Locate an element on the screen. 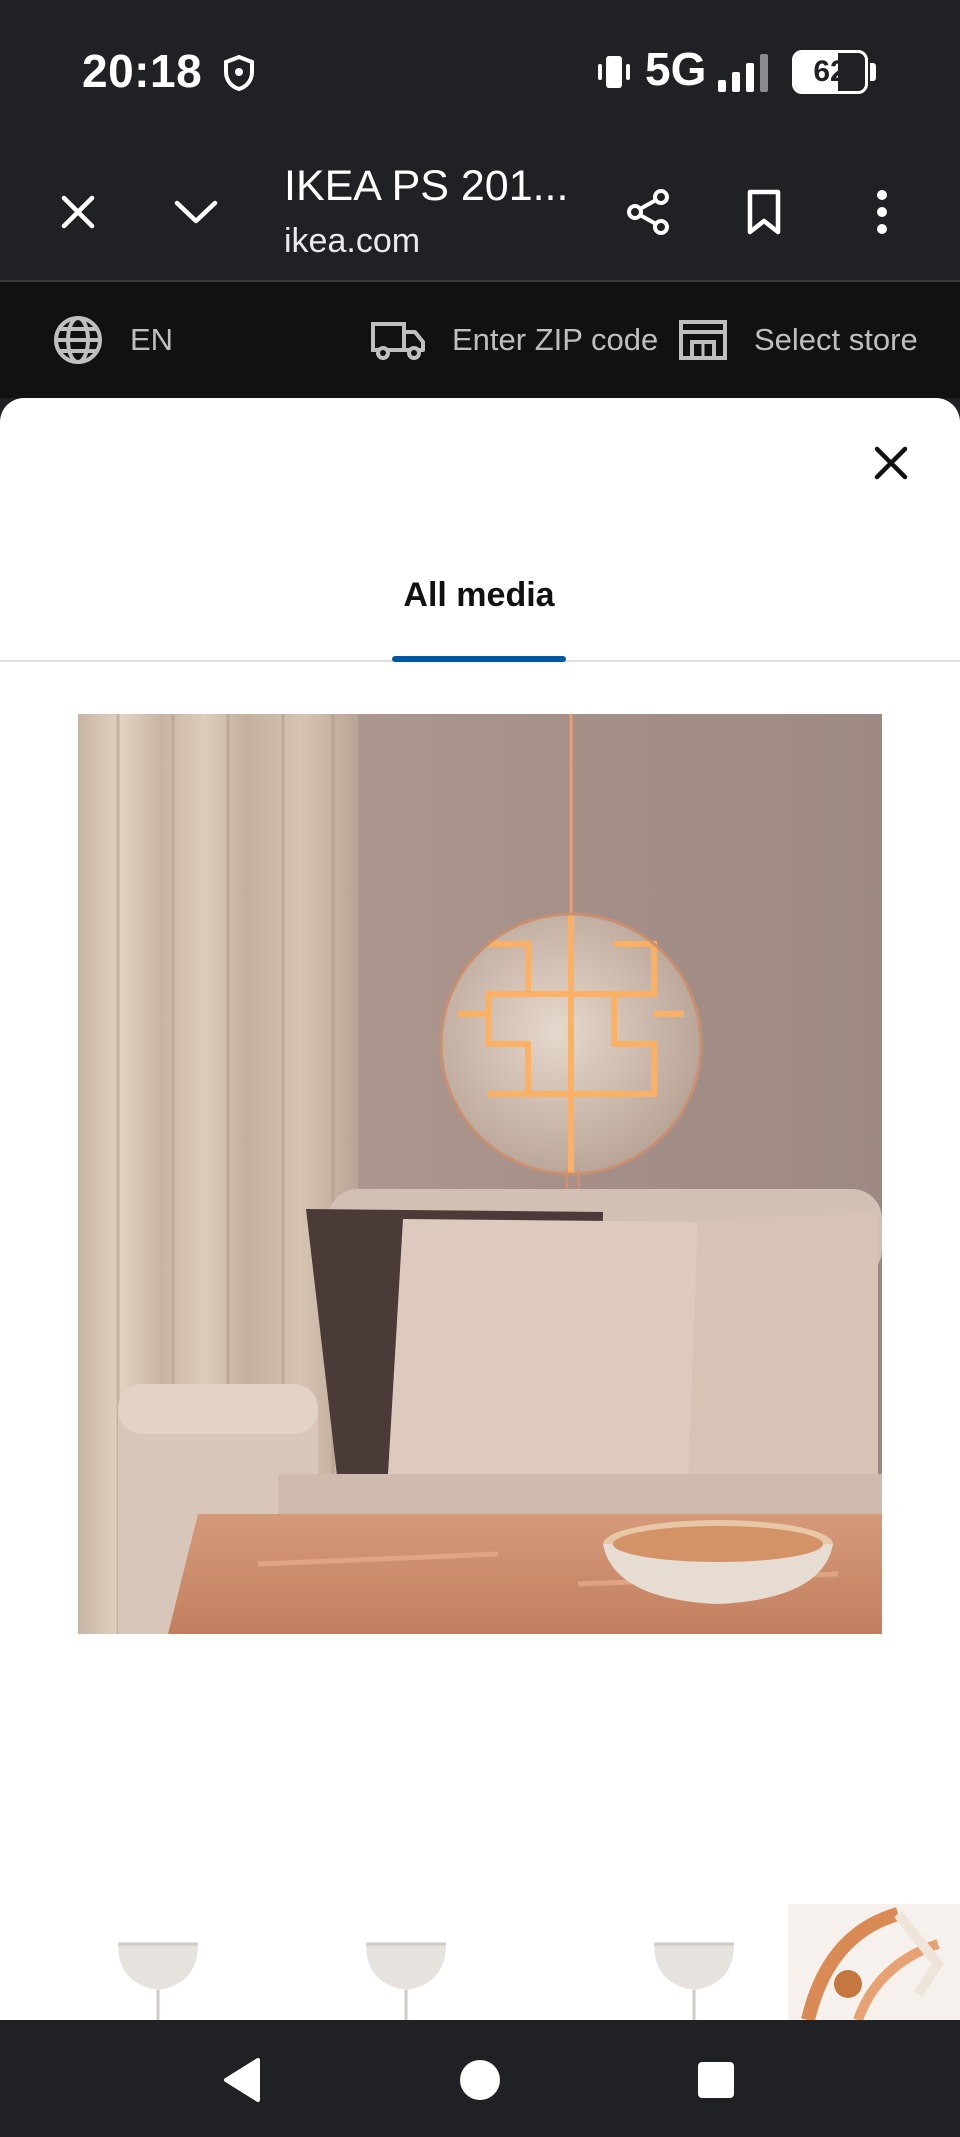  home-icon is located at coordinates (480, 2080).